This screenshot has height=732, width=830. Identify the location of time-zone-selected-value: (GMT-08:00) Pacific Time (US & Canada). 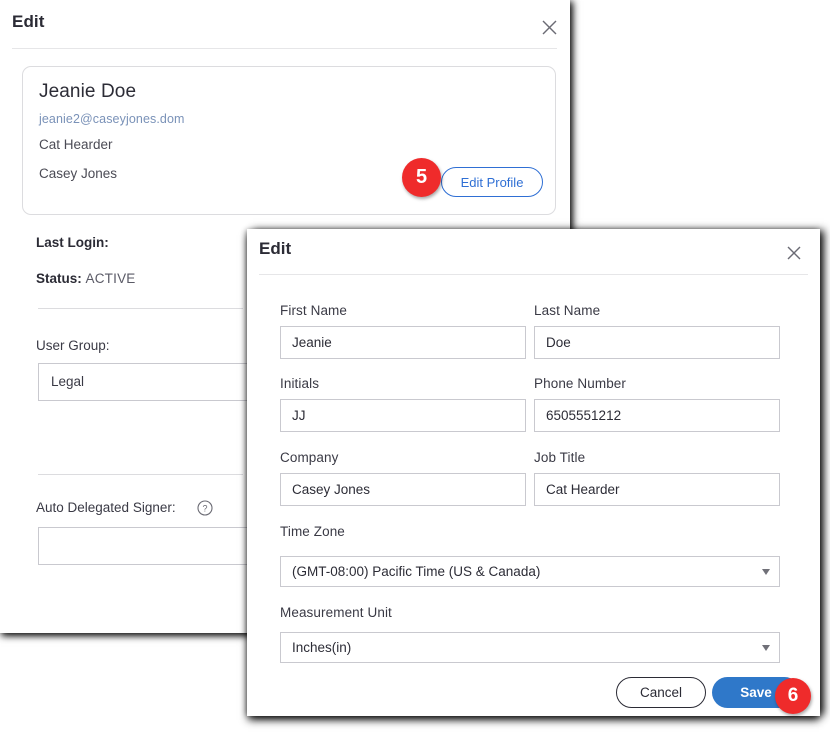
(416, 571).